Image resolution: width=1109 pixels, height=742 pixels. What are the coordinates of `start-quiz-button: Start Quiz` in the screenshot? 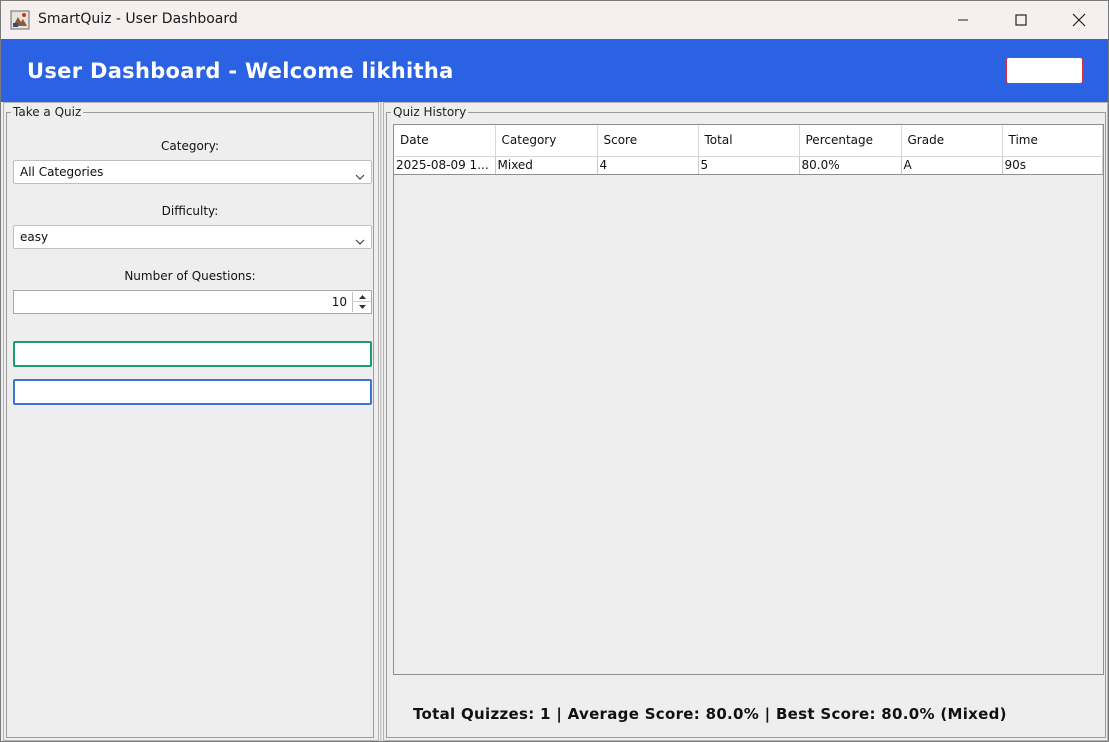 It's located at (192, 354).